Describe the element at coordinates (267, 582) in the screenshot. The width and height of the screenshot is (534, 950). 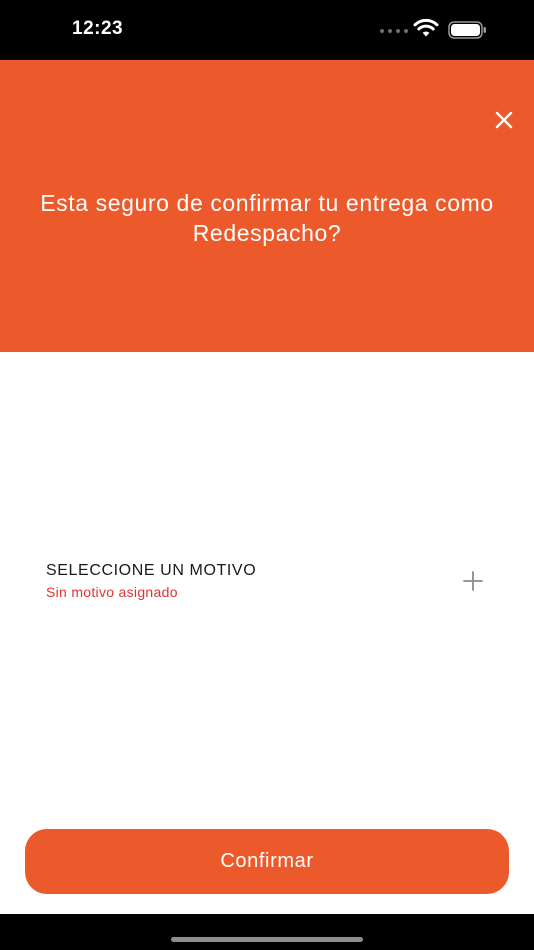
I see `select-reason-row: SELECCIONE UN MOTIVO Sin motivo asignado` at that location.